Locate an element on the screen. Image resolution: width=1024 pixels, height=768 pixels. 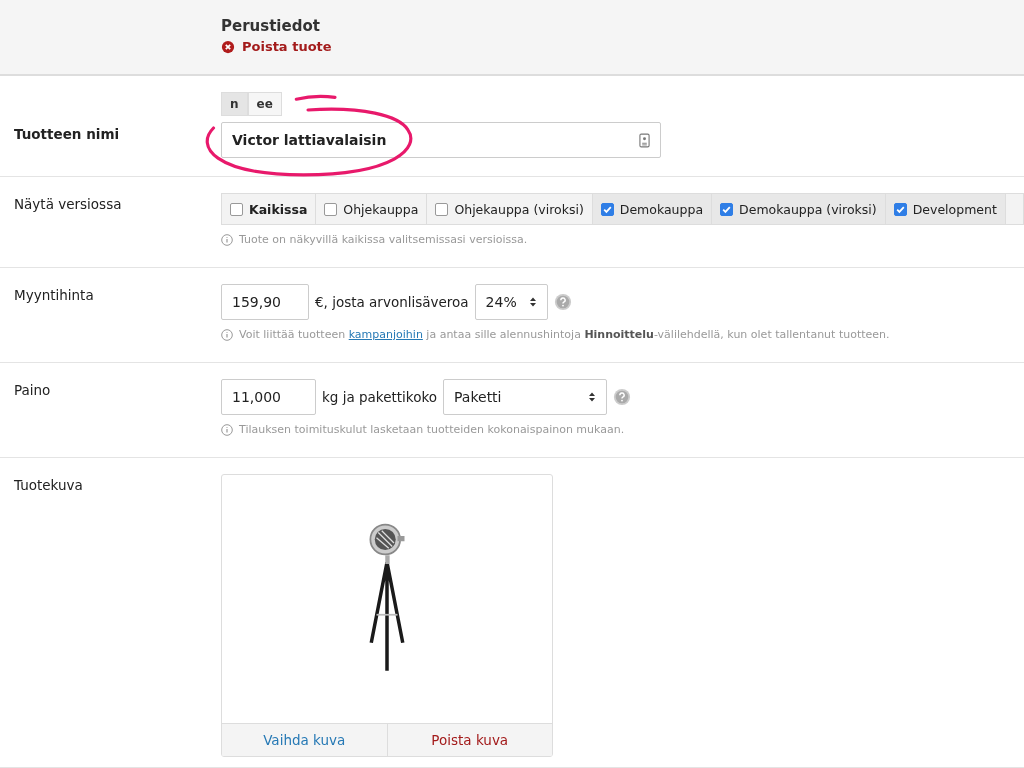
contact-card-icon is located at coordinates (644, 140).